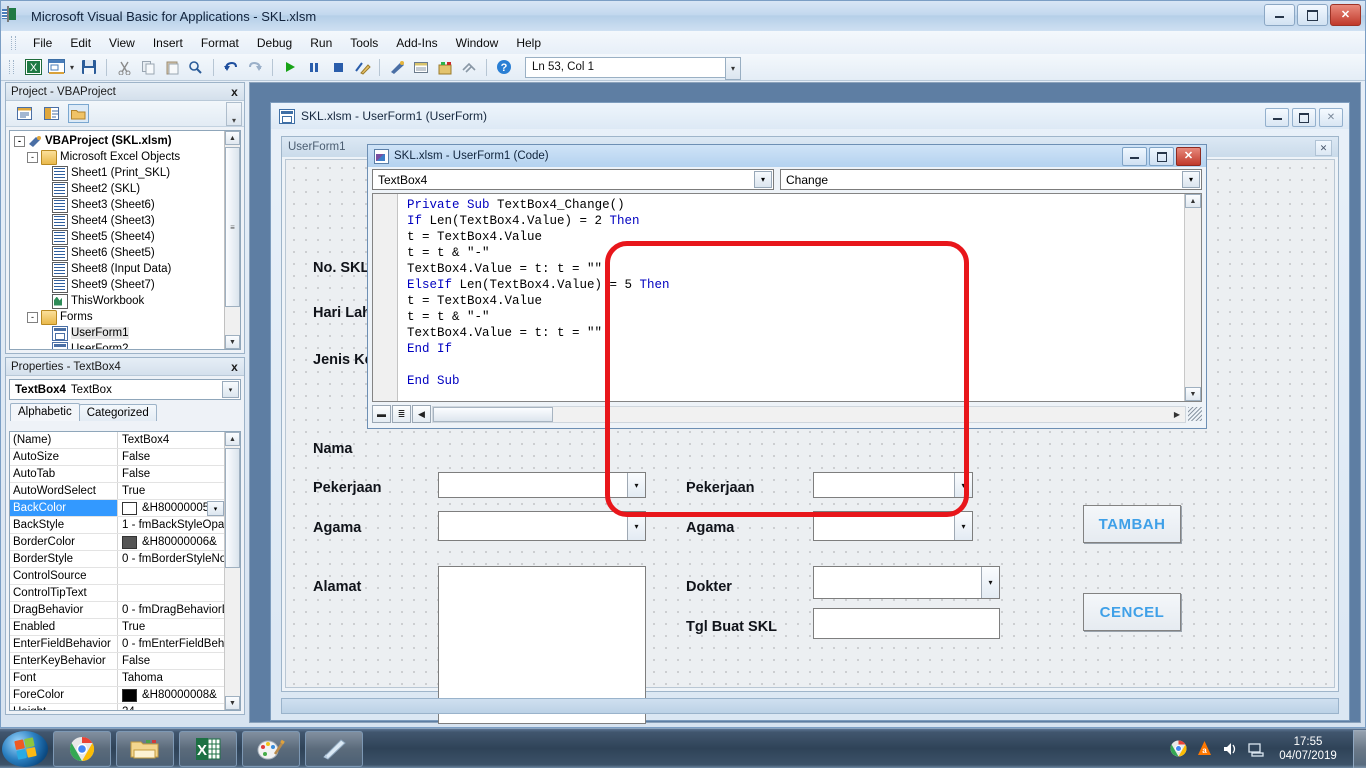 This screenshot has height=768, width=1366. What do you see at coordinates (906, 582) in the screenshot?
I see `dokter-combobox: ▾` at bounding box center [906, 582].